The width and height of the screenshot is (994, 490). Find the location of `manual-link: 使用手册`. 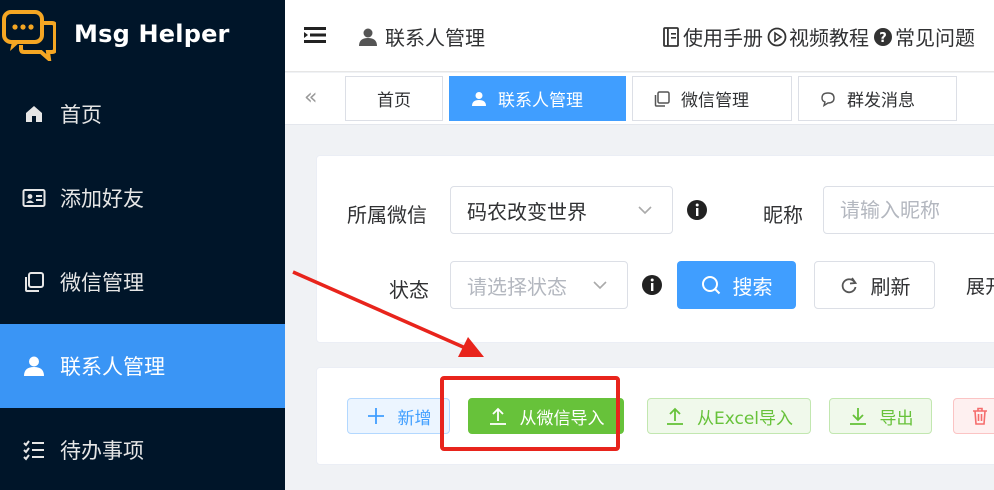

manual-link: 使用手册 is located at coordinates (712, 36).